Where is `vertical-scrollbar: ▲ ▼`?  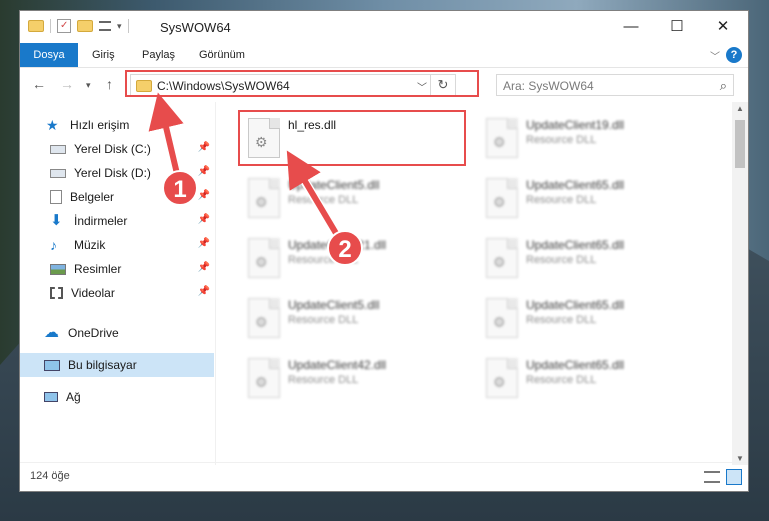
vertical-scrollbar: ▲ ▼ is located at coordinates (740, 283).